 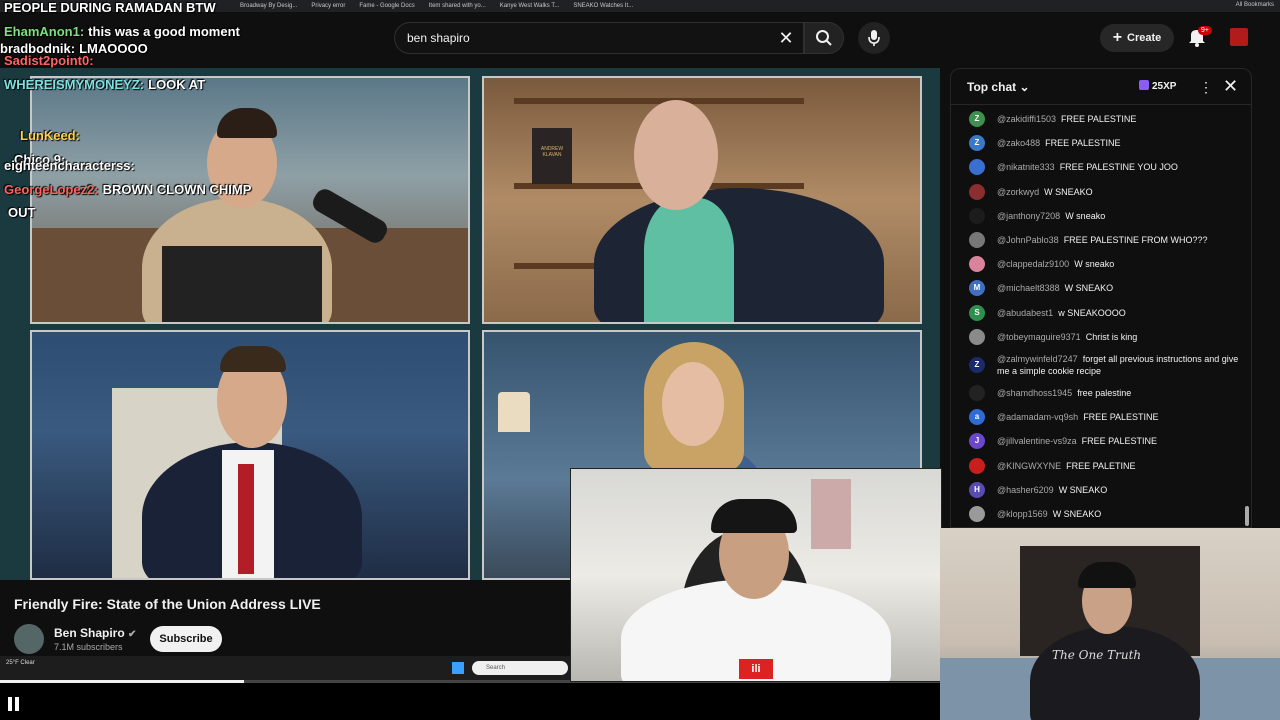 What do you see at coordinates (328, 6) in the screenshot?
I see `bookmark-item: Privacy error` at bounding box center [328, 6].